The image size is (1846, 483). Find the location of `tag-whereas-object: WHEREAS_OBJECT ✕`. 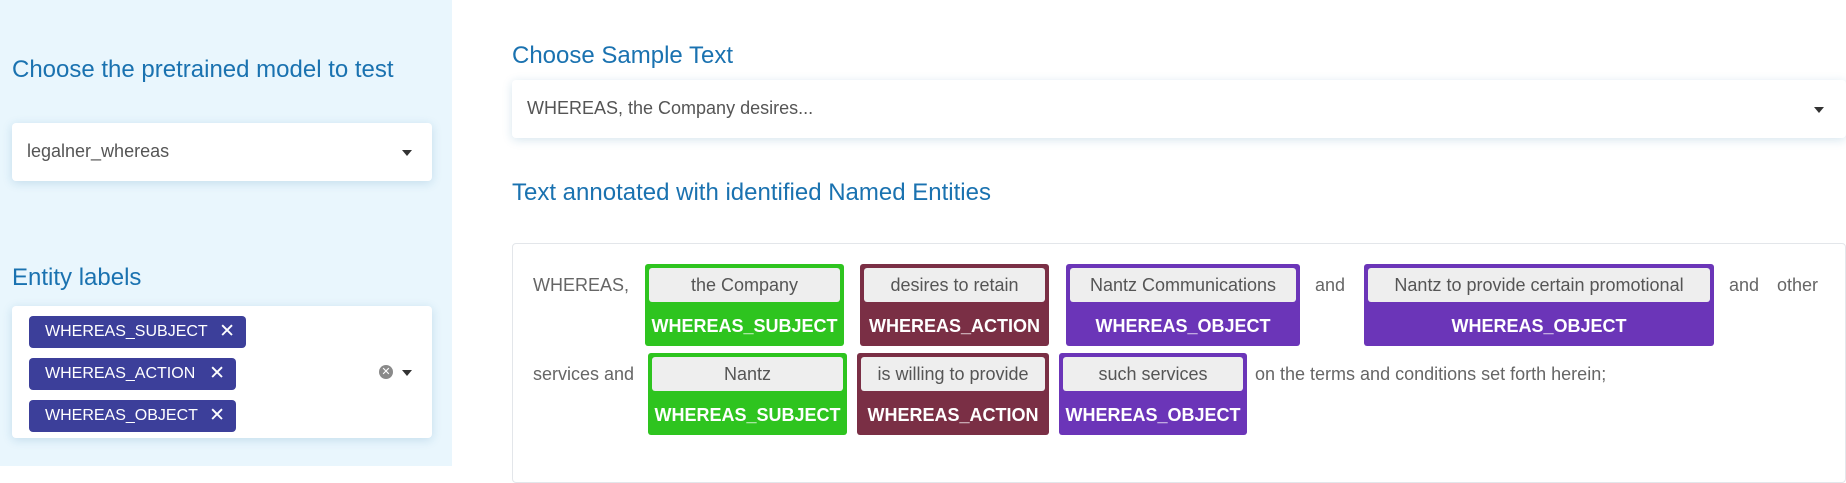

tag-whereas-object: WHEREAS_OBJECT ✕ is located at coordinates (132, 416).